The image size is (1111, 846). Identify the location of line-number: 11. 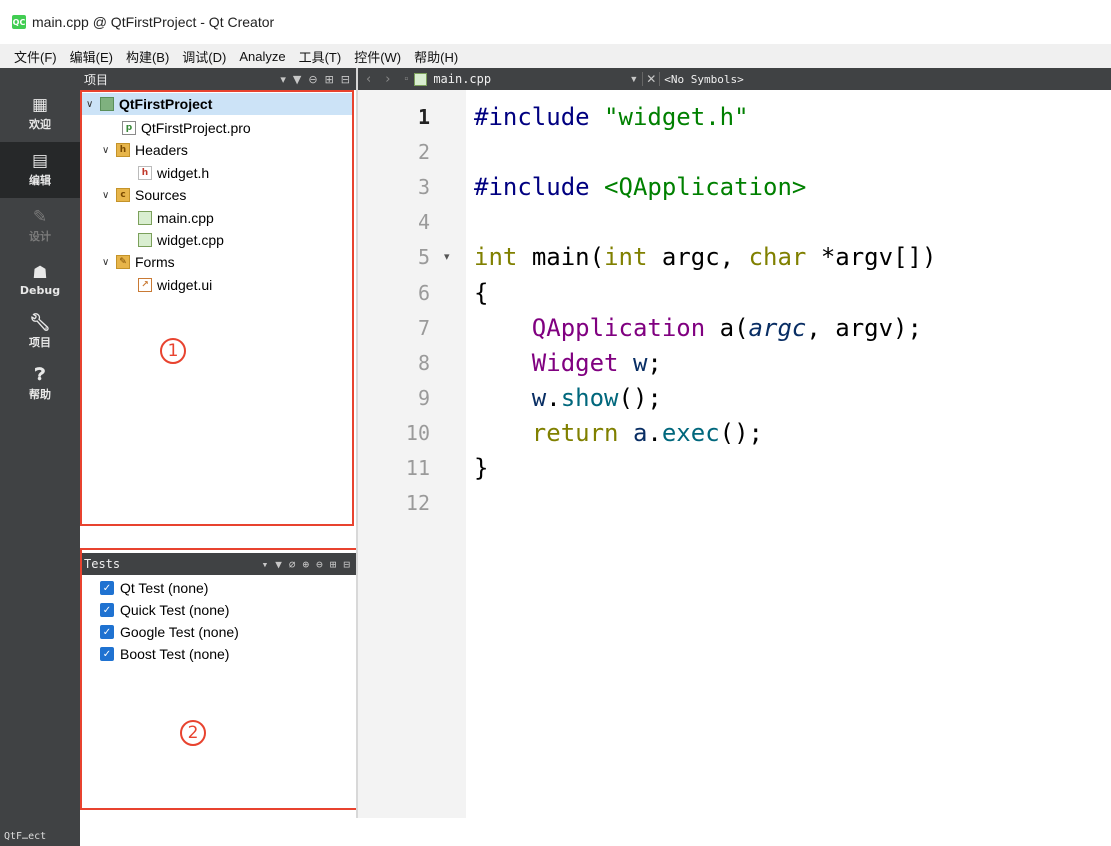
(417, 468).